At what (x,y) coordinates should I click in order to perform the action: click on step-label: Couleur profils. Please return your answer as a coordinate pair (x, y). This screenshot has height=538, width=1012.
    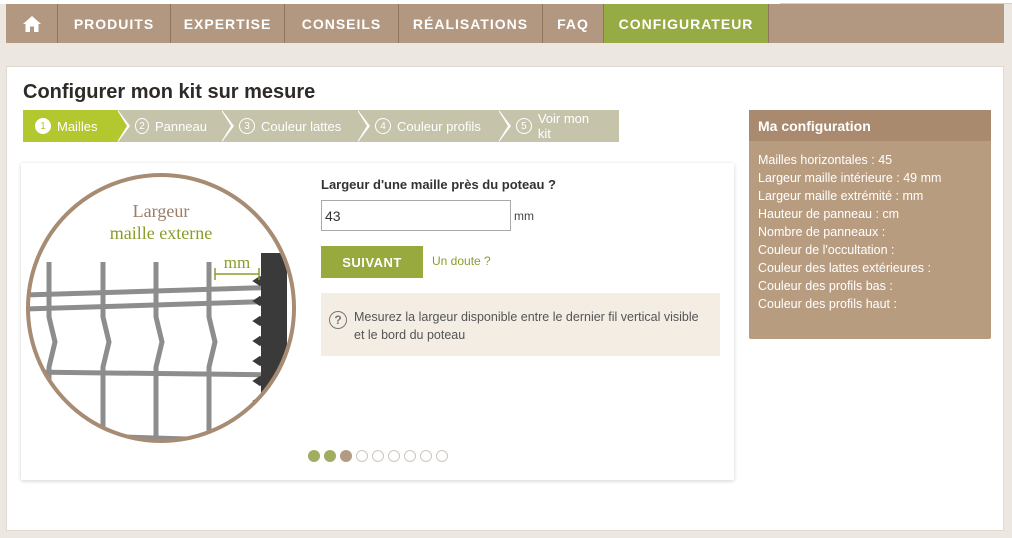
    Looking at the image, I should click on (439, 126).